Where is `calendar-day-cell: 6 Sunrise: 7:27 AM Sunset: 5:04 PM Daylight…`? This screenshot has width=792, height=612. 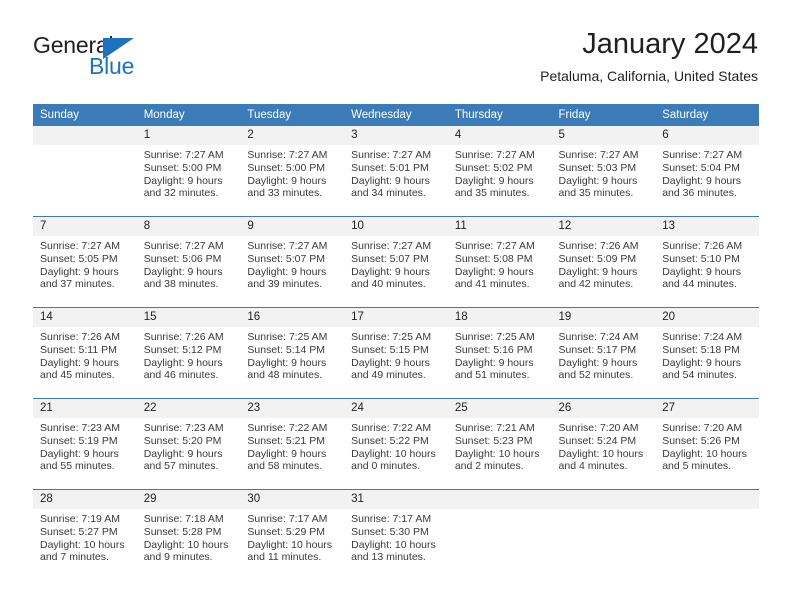 calendar-day-cell: 6 Sunrise: 7:27 AM Sunset: 5:04 PM Daylight… is located at coordinates (707, 171).